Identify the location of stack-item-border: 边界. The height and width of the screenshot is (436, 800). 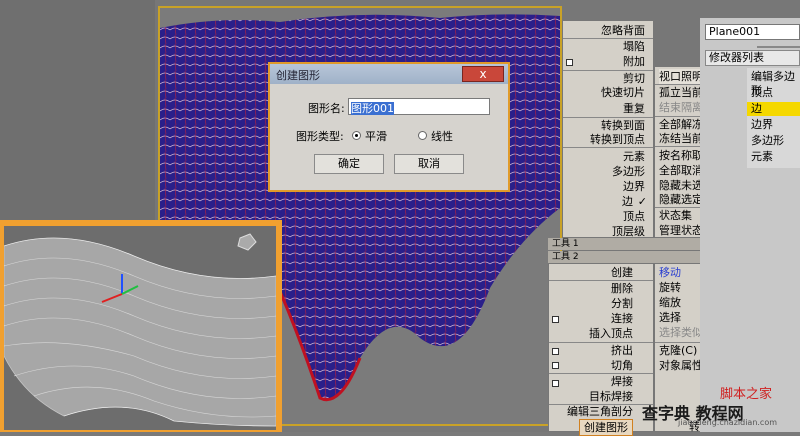
(762, 125).